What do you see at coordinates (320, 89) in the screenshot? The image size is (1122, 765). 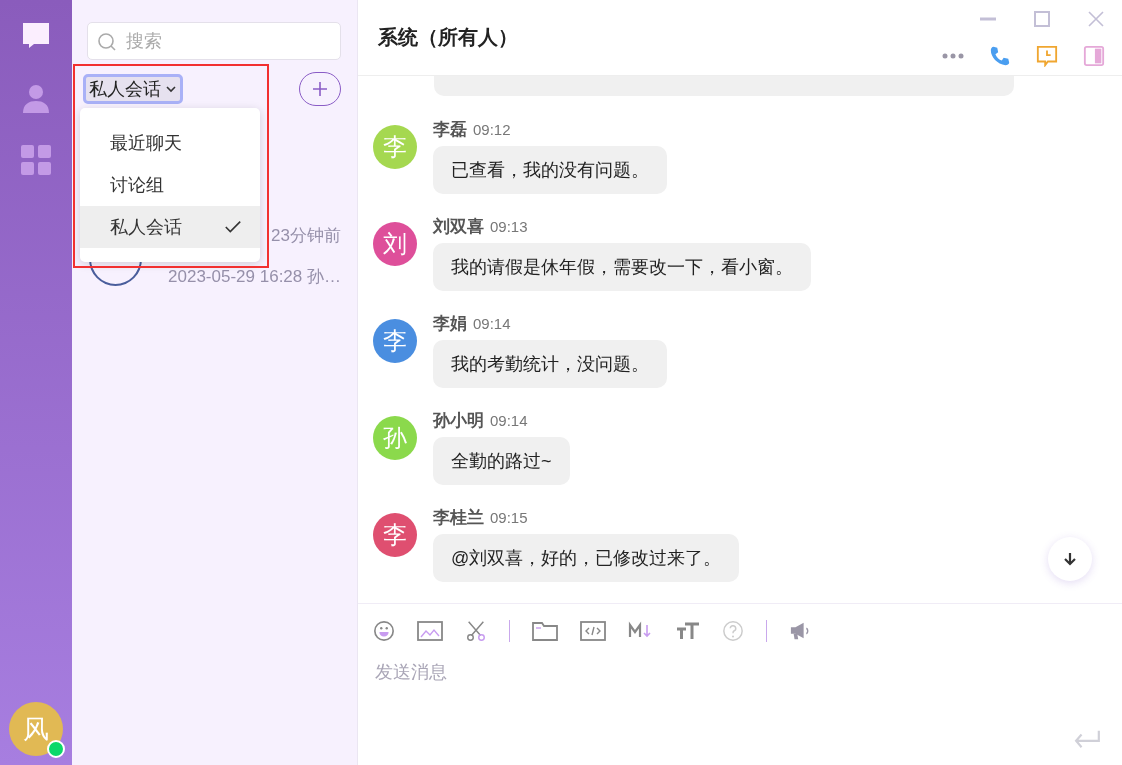 I see `plus-icon` at bounding box center [320, 89].